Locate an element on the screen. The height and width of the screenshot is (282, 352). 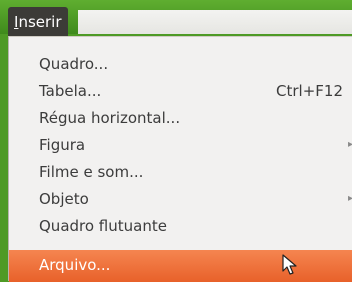
menubar: Inserir is located at coordinates (176, 18).